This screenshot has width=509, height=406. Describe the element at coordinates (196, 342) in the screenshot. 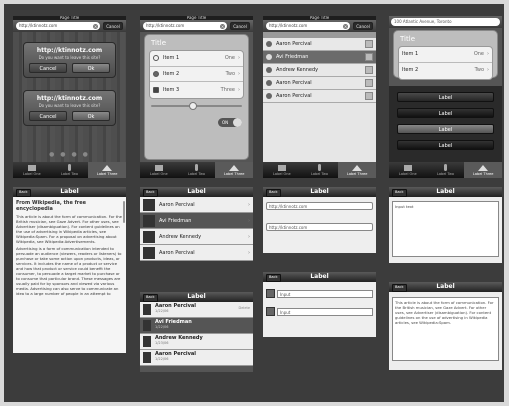

I see `list-item: Andrew Kennedy 1/23/06` at that location.